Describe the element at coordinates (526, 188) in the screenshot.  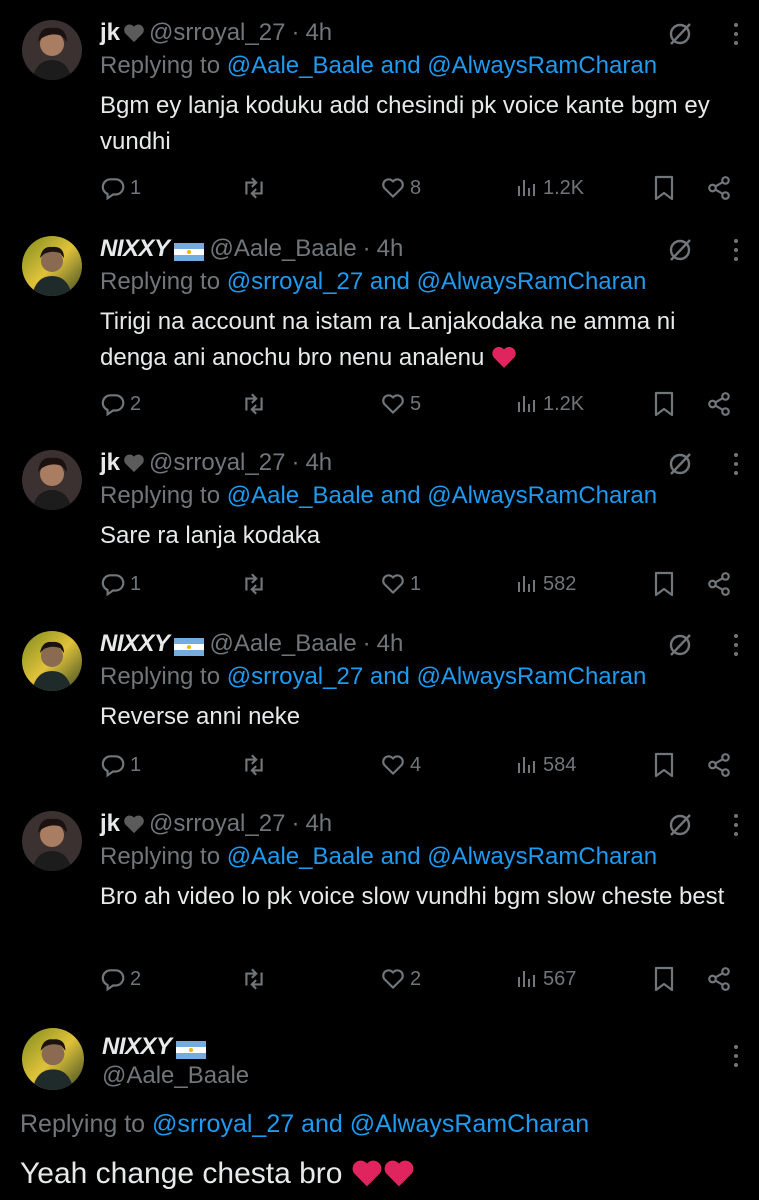
I see `views-icon` at that location.